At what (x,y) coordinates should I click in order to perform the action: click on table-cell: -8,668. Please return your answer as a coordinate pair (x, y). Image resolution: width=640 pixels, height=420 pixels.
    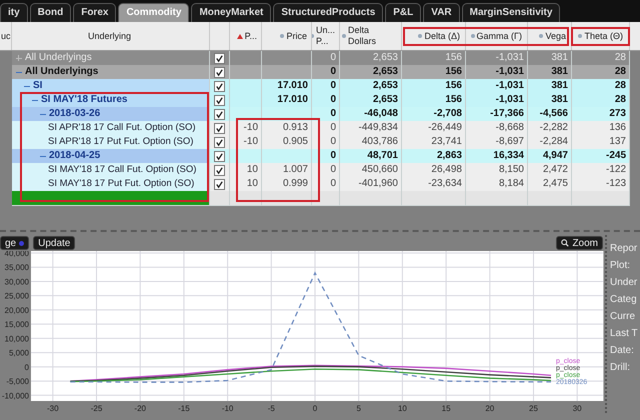
    Looking at the image, I should click on (497, 128).